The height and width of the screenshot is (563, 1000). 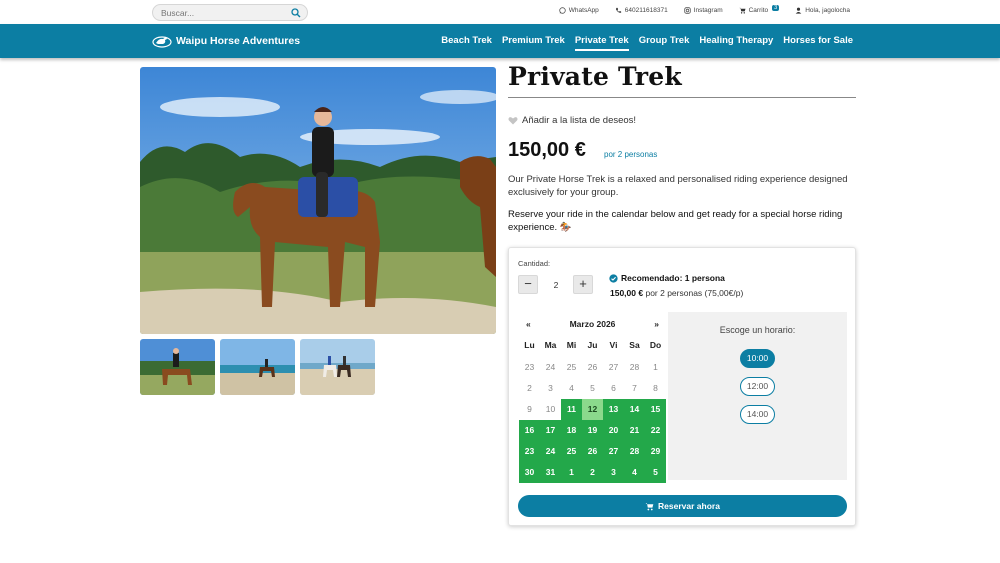 I want to click on thumbnail-beach-riders, so click(x=337, y=367).